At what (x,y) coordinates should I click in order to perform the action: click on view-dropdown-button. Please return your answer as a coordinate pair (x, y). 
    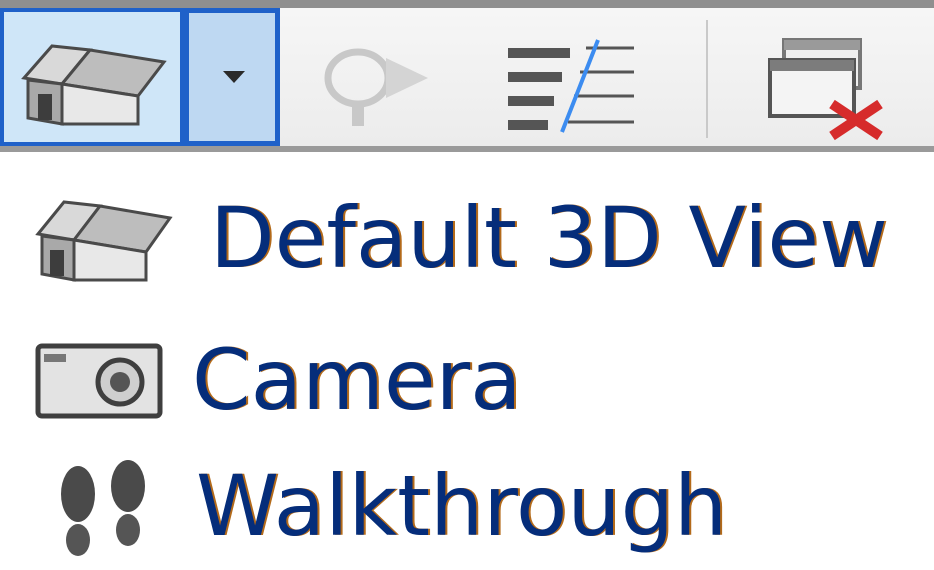
    Looking at the image, I should click on (232, 77).